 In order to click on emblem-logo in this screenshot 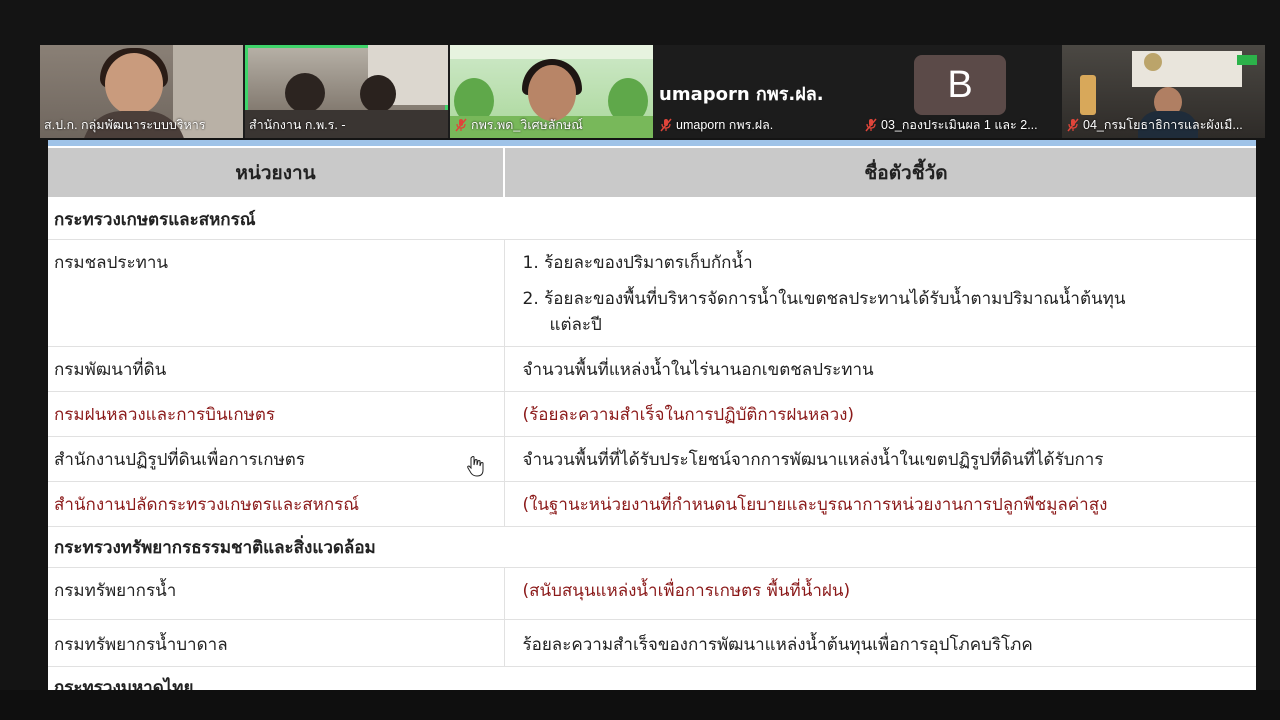, I will do `click(1153, 62)`.